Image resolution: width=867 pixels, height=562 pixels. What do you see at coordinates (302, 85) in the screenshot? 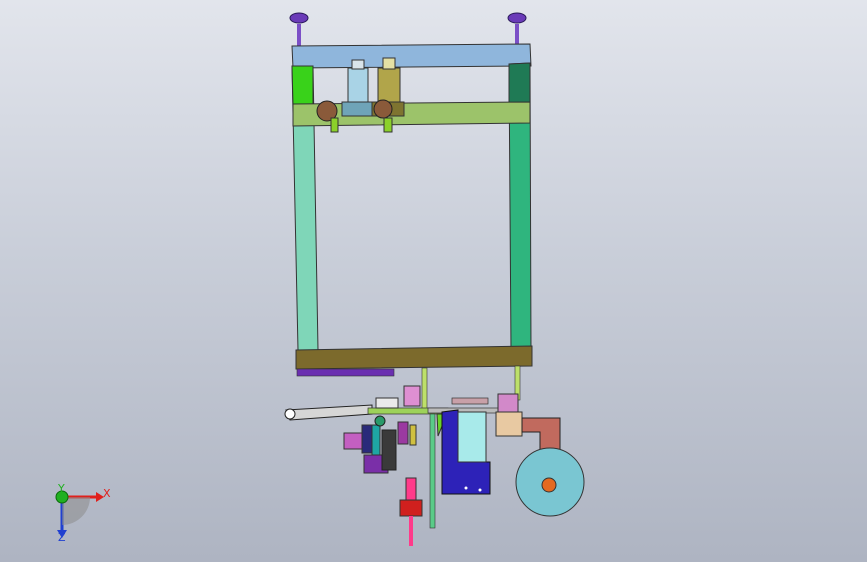
I see `left-post-top` at bounding box center [302, 85].